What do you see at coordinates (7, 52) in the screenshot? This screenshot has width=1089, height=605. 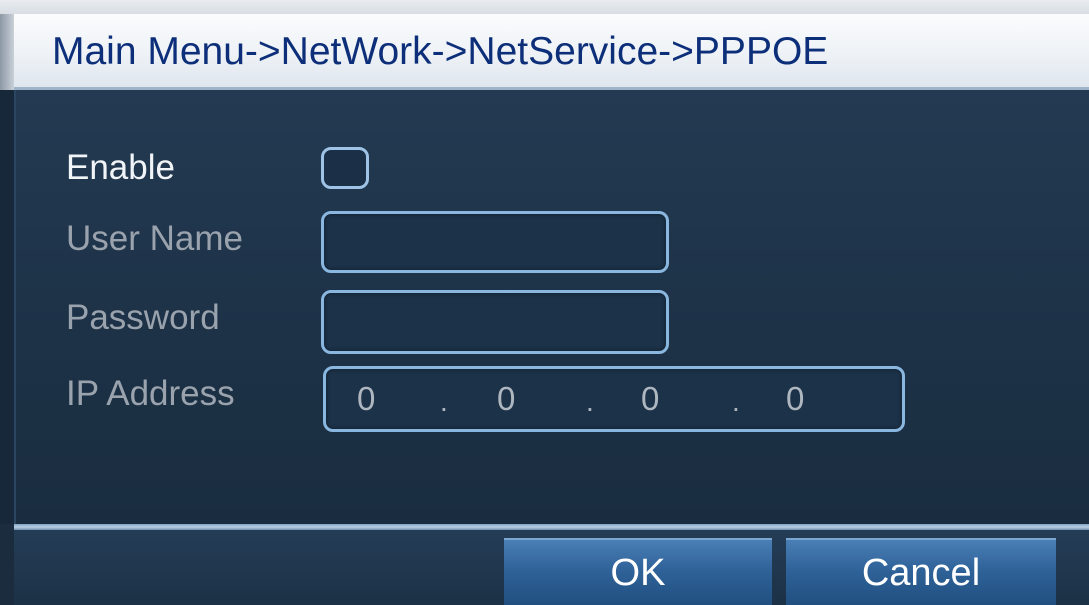 I see `title-left-edge` at bounding box center [7, 52].